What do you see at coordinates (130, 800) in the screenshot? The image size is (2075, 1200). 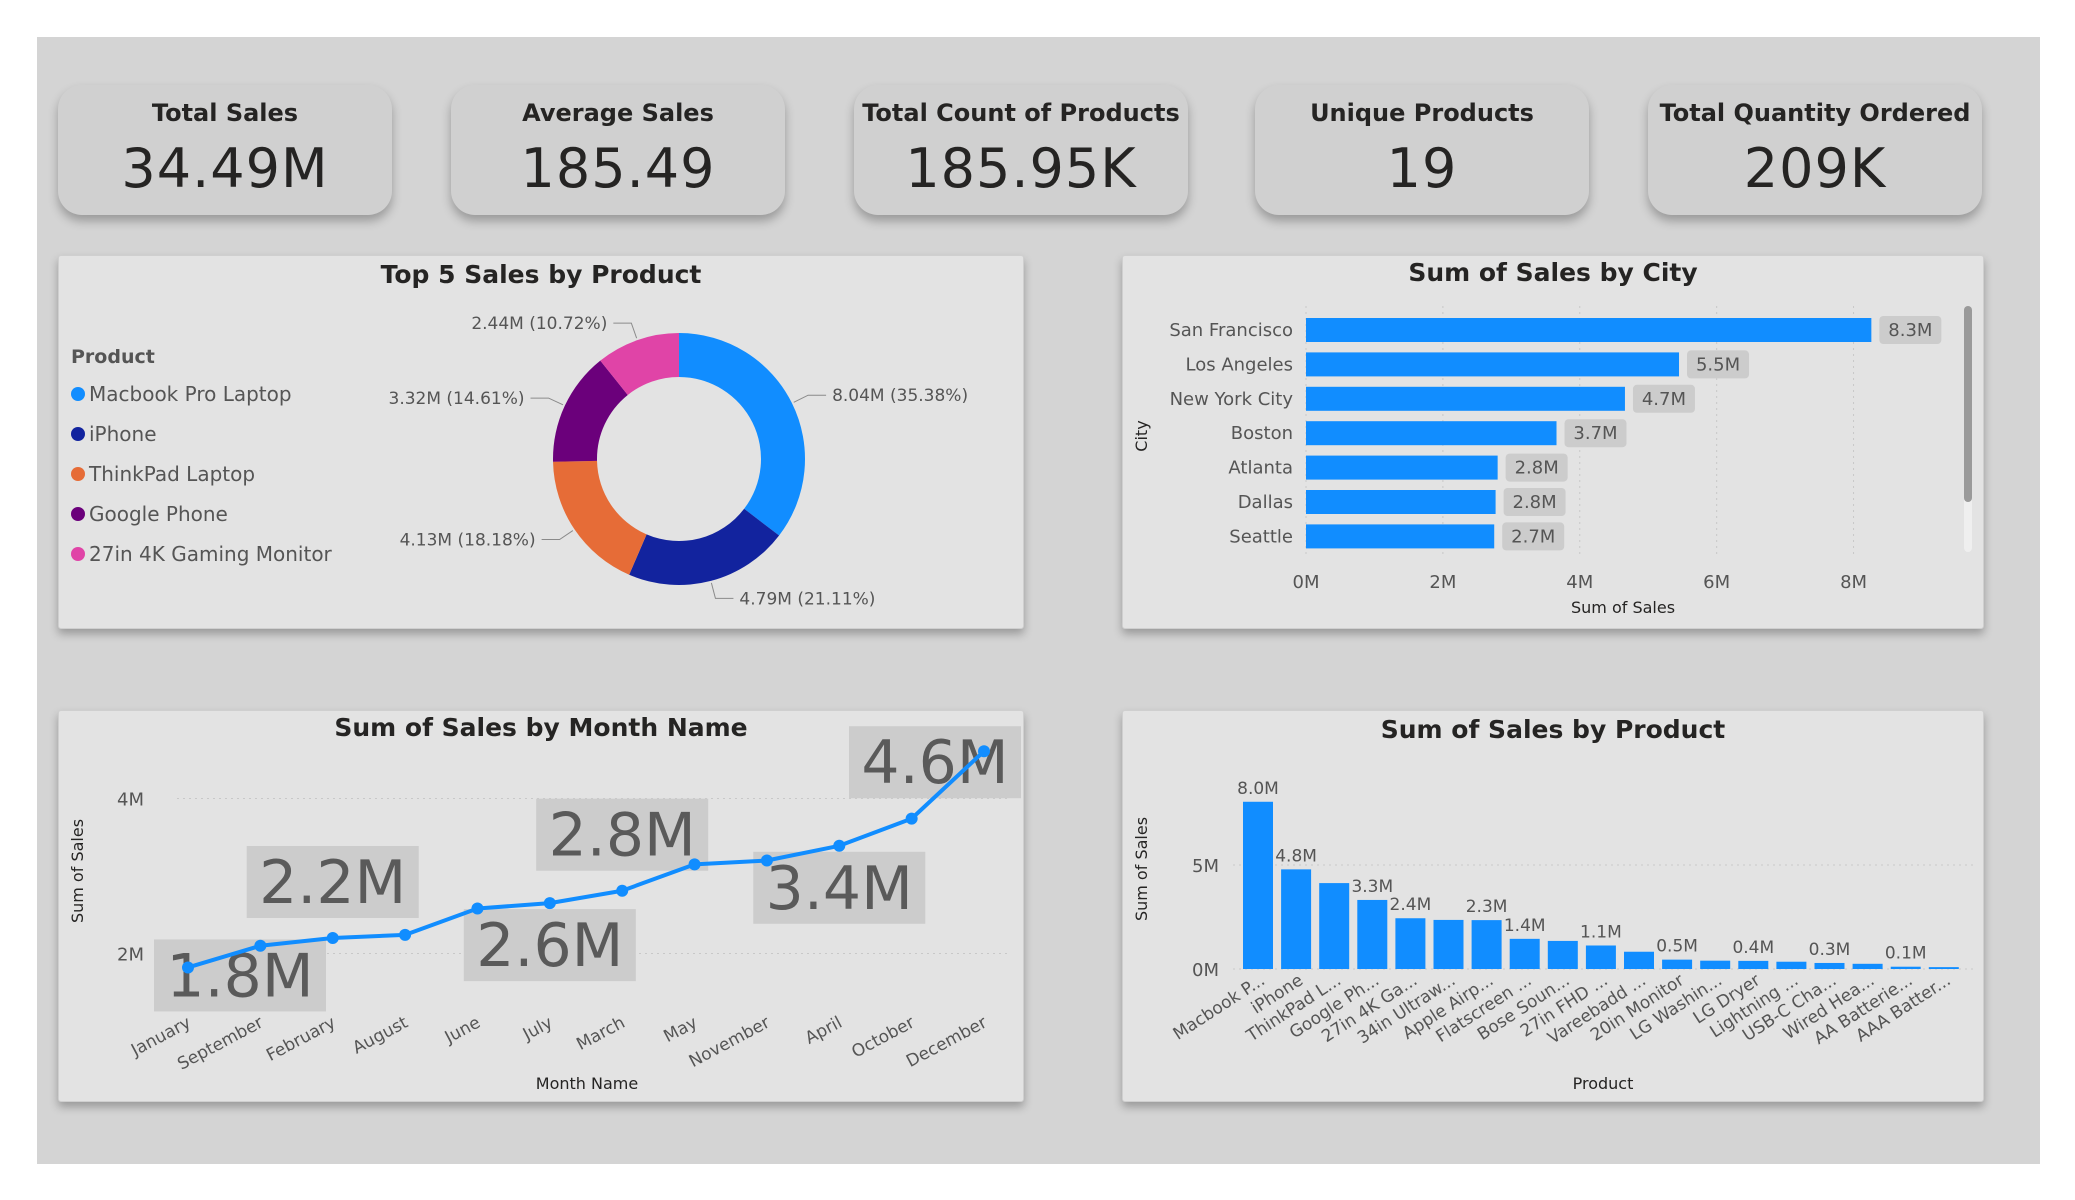 I see `y-tick-label: 4M` at bounding box center [130, 800].